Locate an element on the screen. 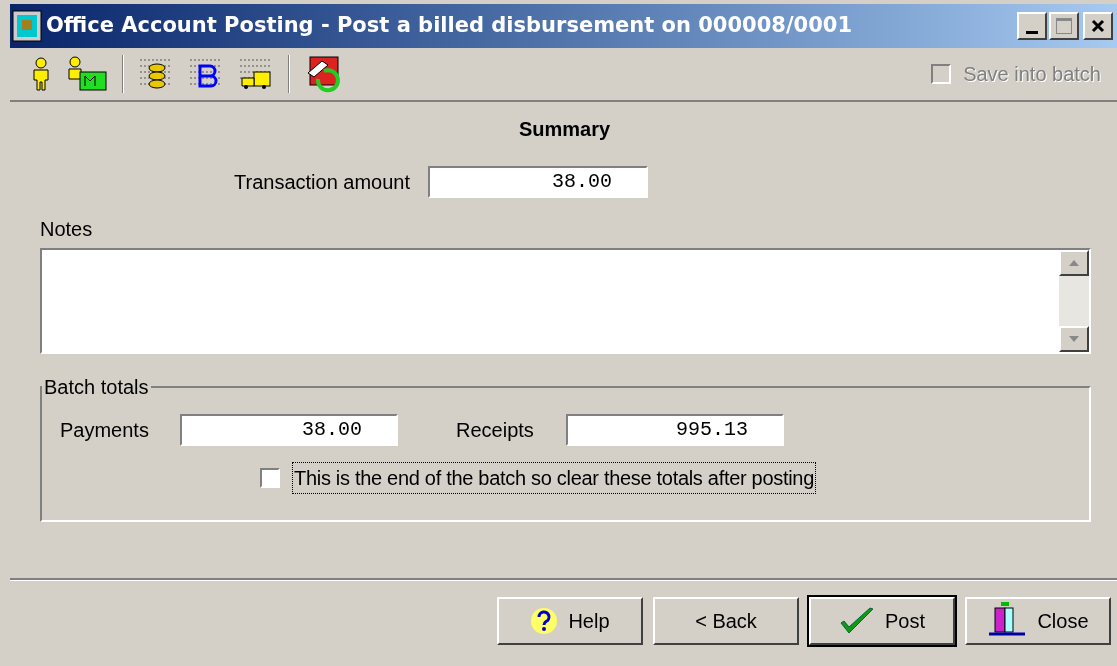 This screenshot has width=1117, height=666. scroll-up-icon is located at coordinates (1074, 263).